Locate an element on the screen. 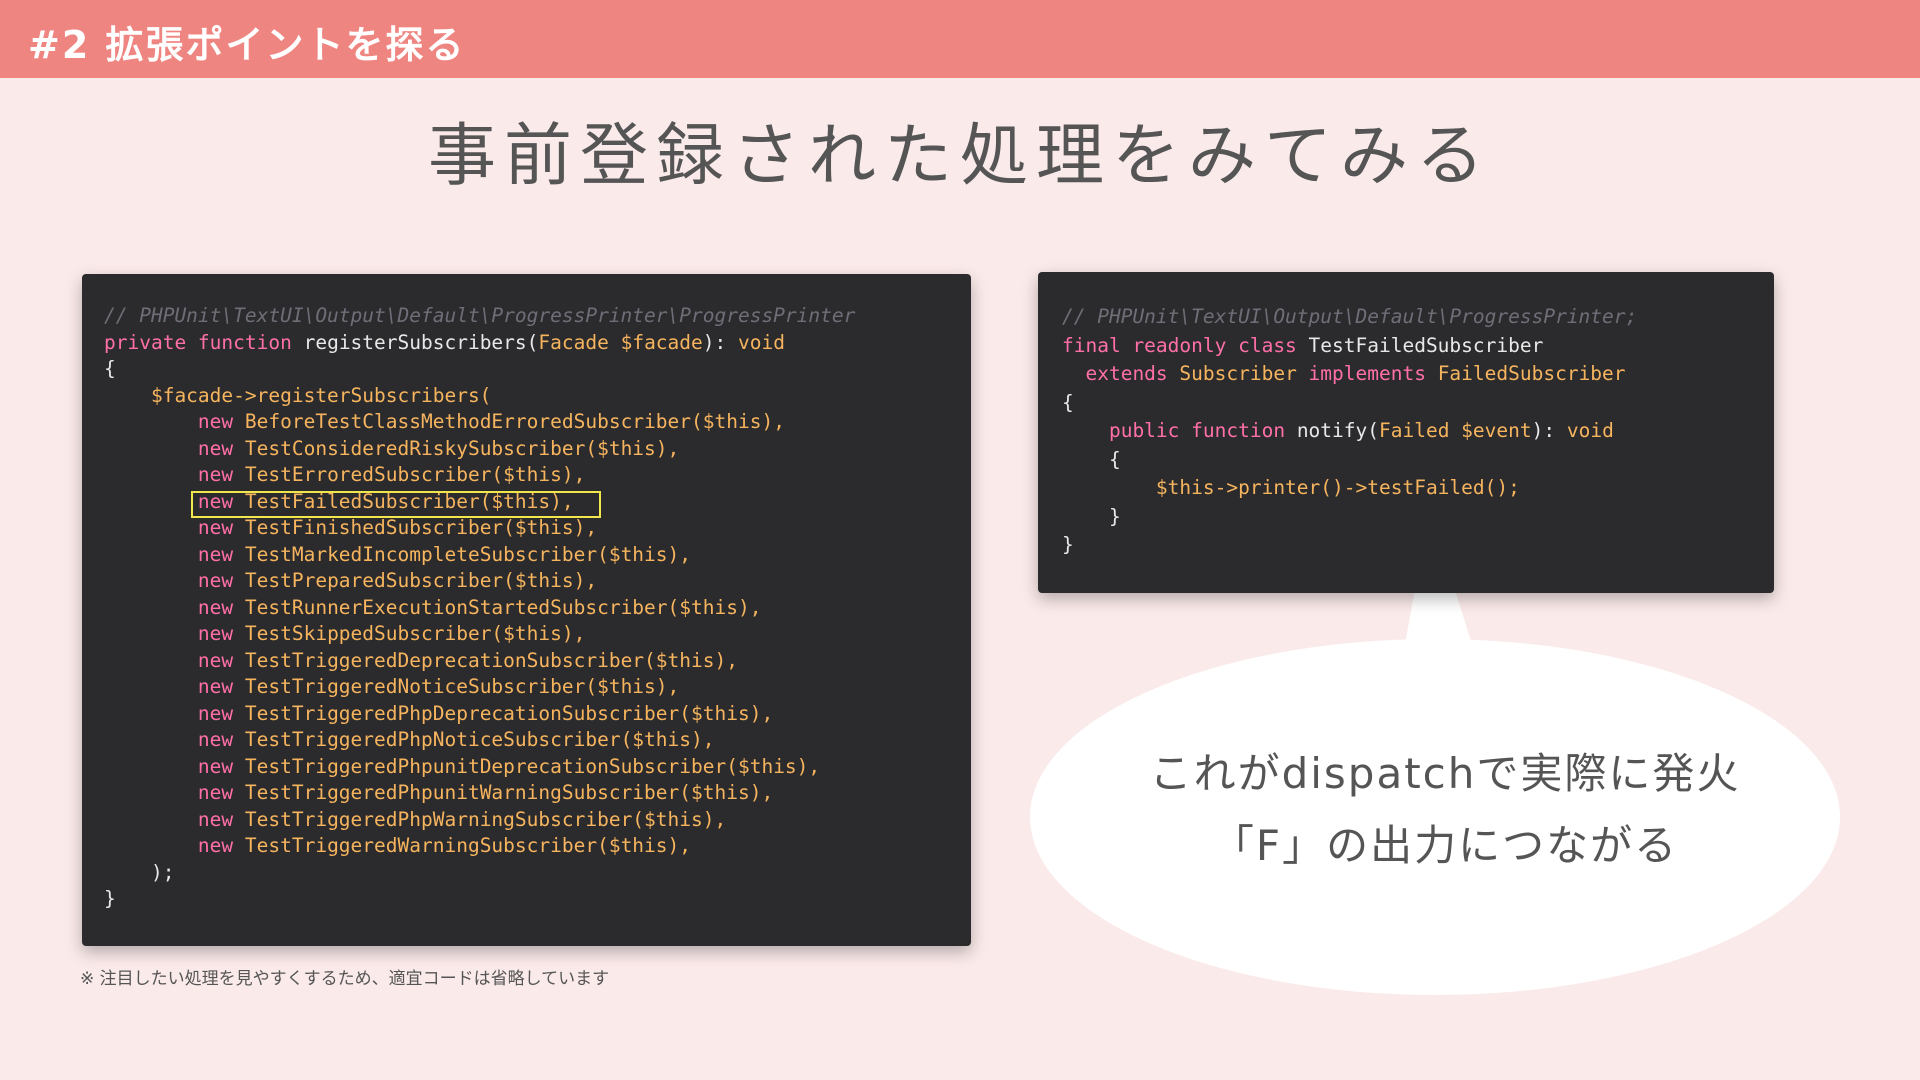 This screenshot has height=1080, width=1920. code-token: TestMarkedIncompleteSubscriber($this), is located at coordinates (468, 554).